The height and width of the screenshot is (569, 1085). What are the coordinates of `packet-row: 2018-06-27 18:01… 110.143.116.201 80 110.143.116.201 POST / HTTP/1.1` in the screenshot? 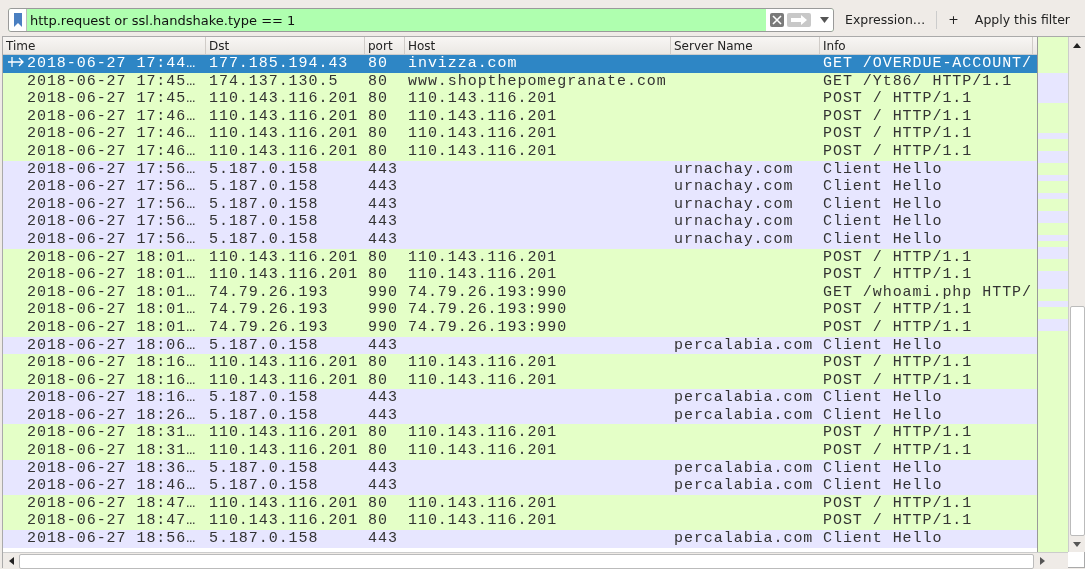 It's located at (520, 275).